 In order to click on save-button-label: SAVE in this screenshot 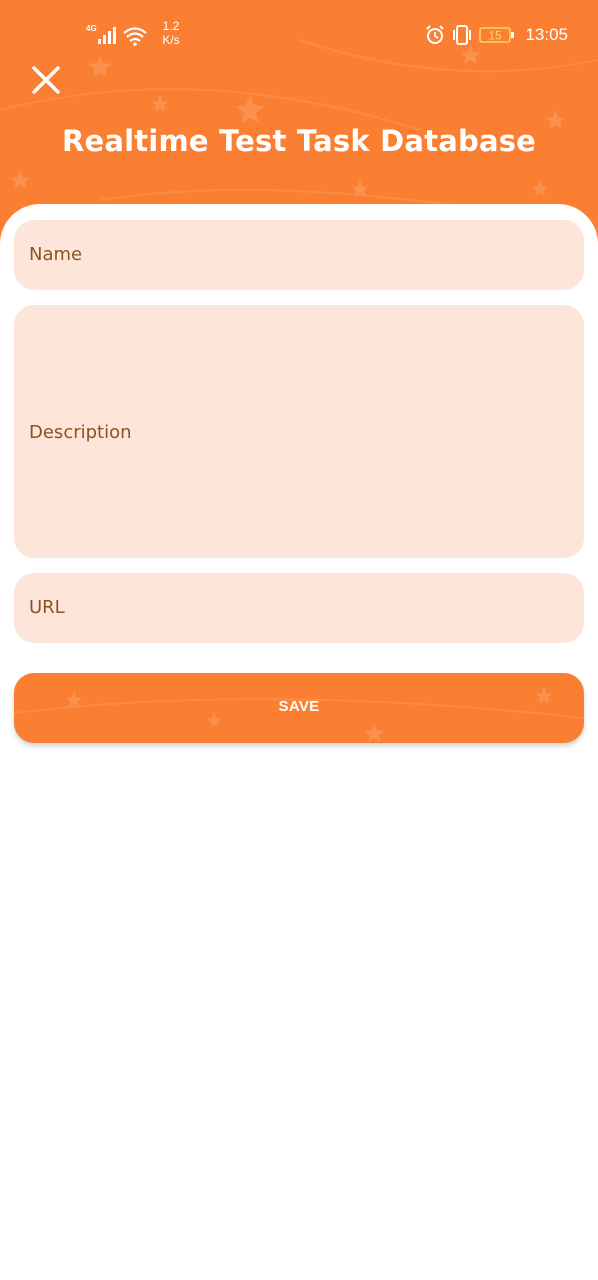, I will do `click(299, 706)`.